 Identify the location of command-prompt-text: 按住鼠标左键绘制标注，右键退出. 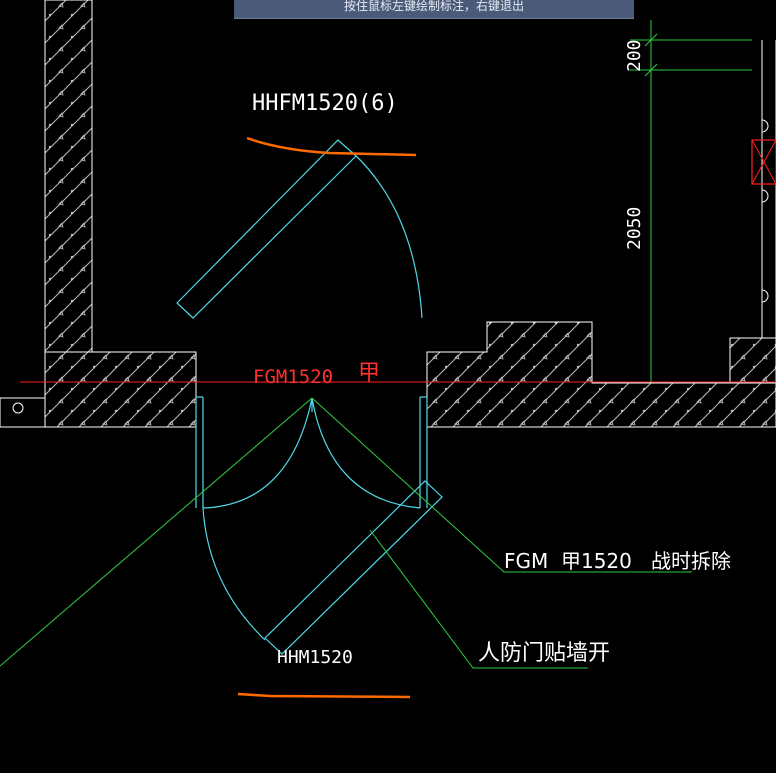
(433, 6).